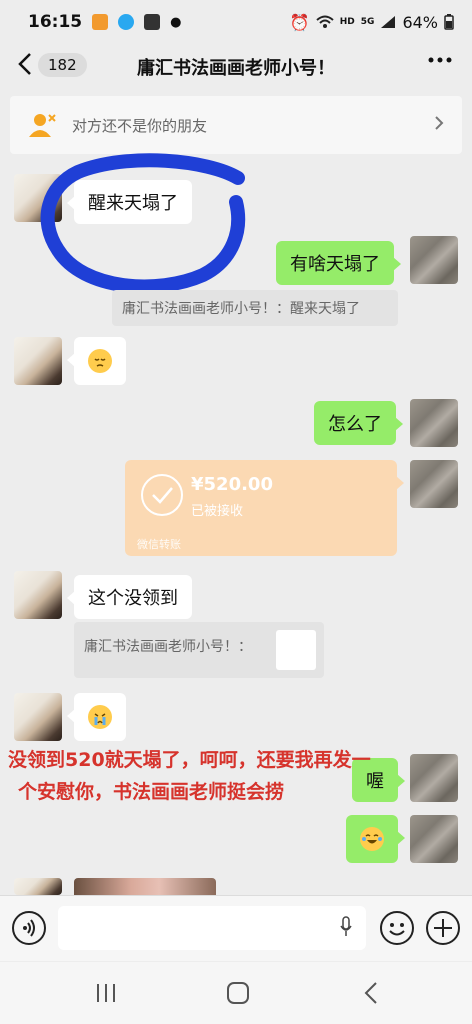 The image size is (472, 1024). I want to click on plus-icon, so click(443, 928).